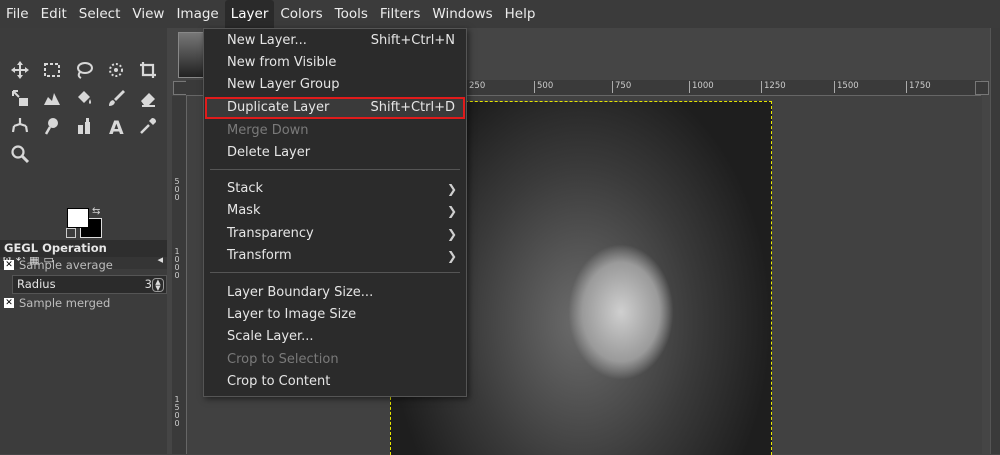 This screenshot has height=455, width=1000. Describe the element at coordinates (148, 14) in the screenshot. I see `menu-view: View` at that location.